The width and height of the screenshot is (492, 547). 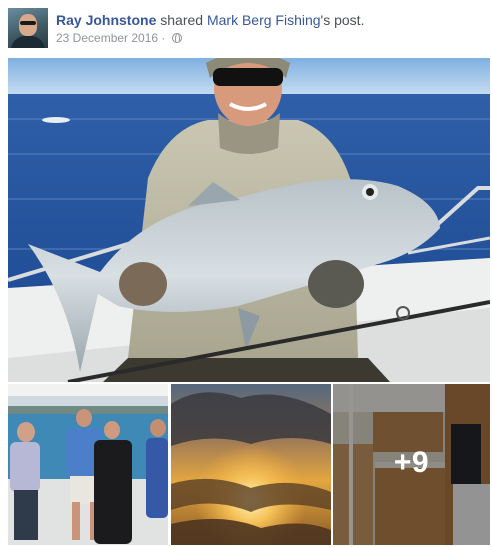 What do you see at coordinates (264, 20) in the screenshot?
I see `source-page-link: Mark Berg Fishing` at bounding box center [264, 20].